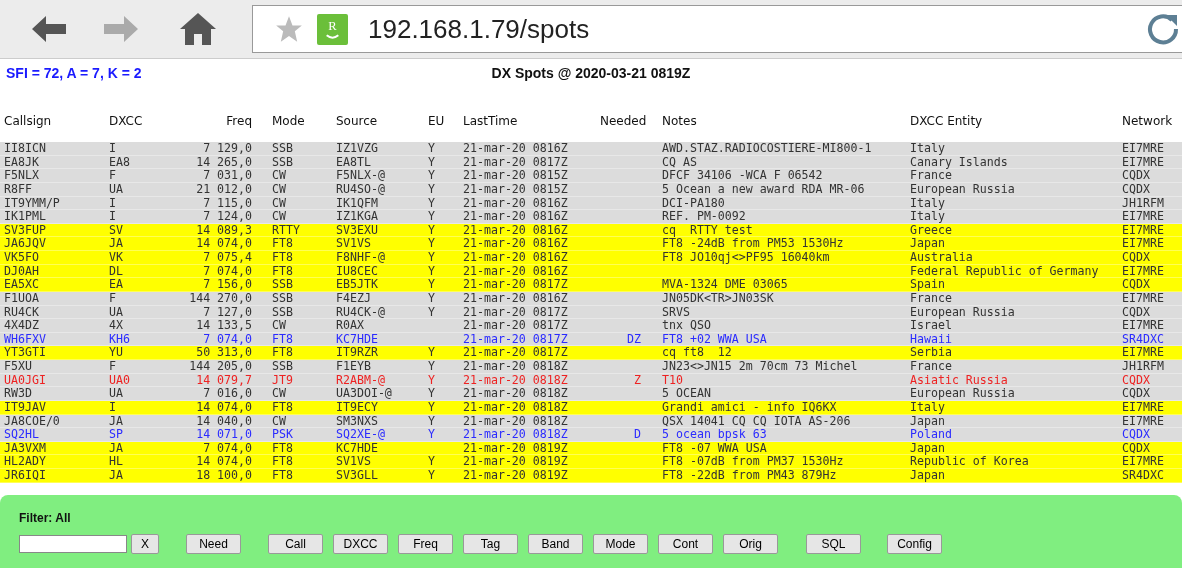 Image resolution: width=1182 pixels, height=568 pixels. What do you see at coordinates (591, 367) in the screenshot?
I see `spot-row: F5XU F 144 205,0 SSB F1EYB Y 21-mar-20 0818Z JN23<>JN15 2m 70cm 73 Michel France JH1RFM` at bounding box center [591, 367].